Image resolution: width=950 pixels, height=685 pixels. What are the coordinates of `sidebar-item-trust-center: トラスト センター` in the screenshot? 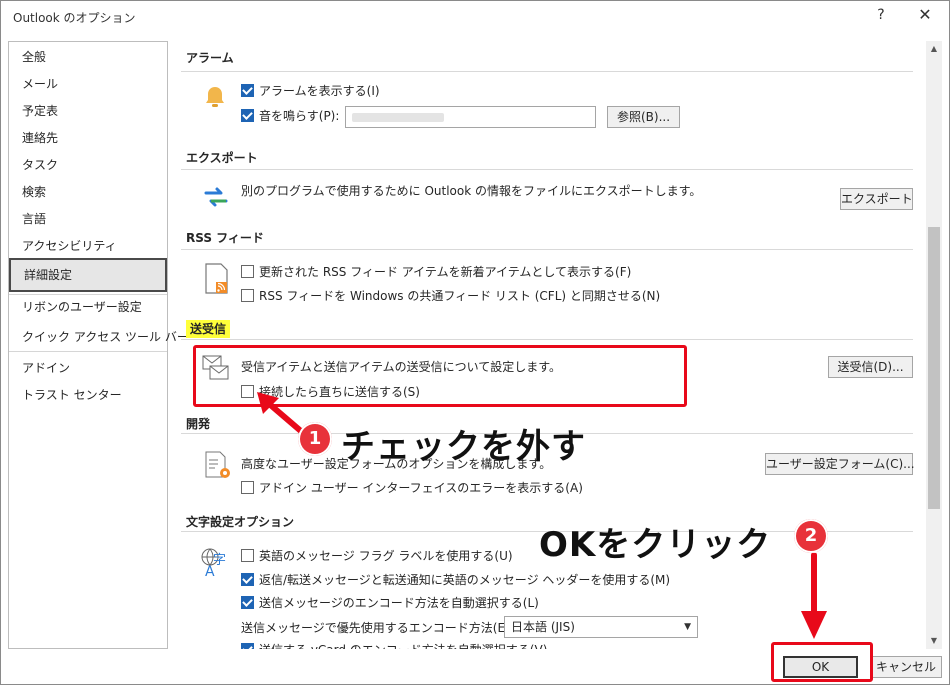 It's located at (88, 395).